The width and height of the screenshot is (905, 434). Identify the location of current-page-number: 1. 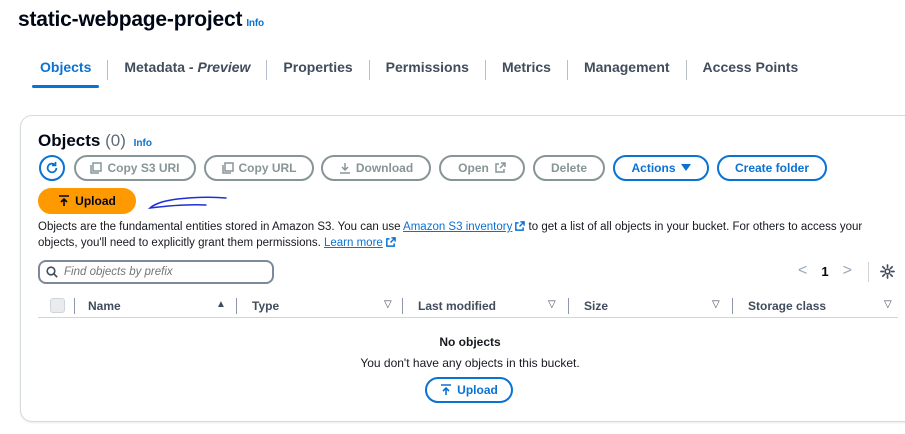
(824, 271).